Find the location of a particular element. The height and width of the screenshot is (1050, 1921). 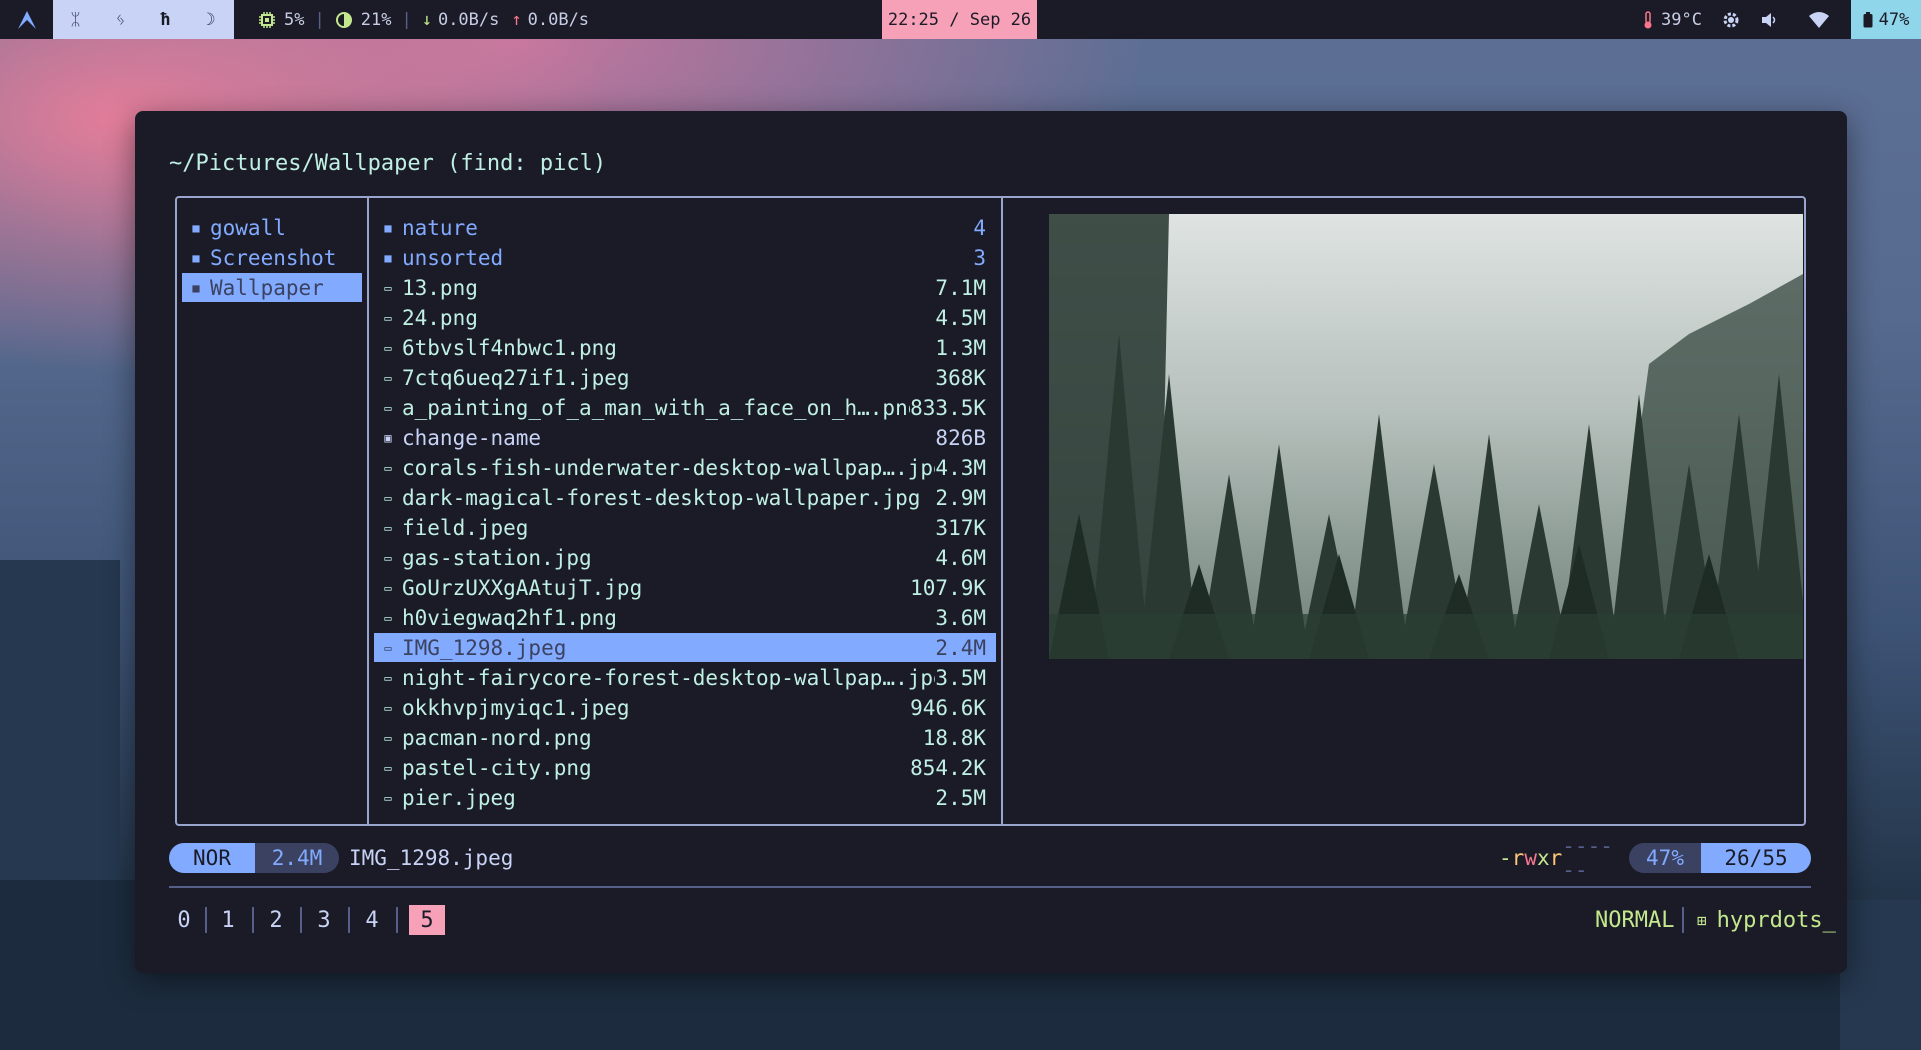

pane-divider is located at coordinates (1002, 511).